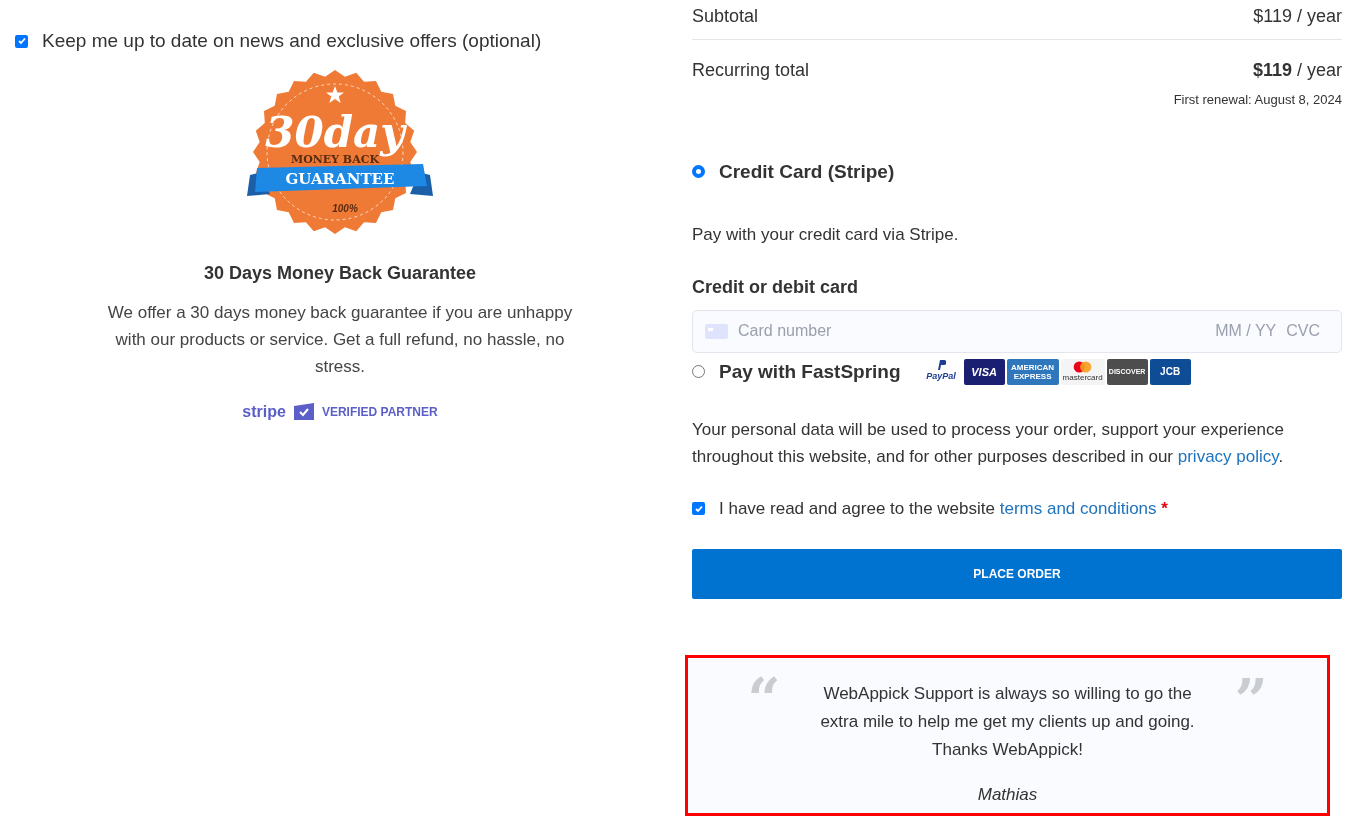 The image size is (1358, 821). What do you see at coordinates (698, 172) in the screenshot?
I see `radio-button` at bounding box center [698, 172].